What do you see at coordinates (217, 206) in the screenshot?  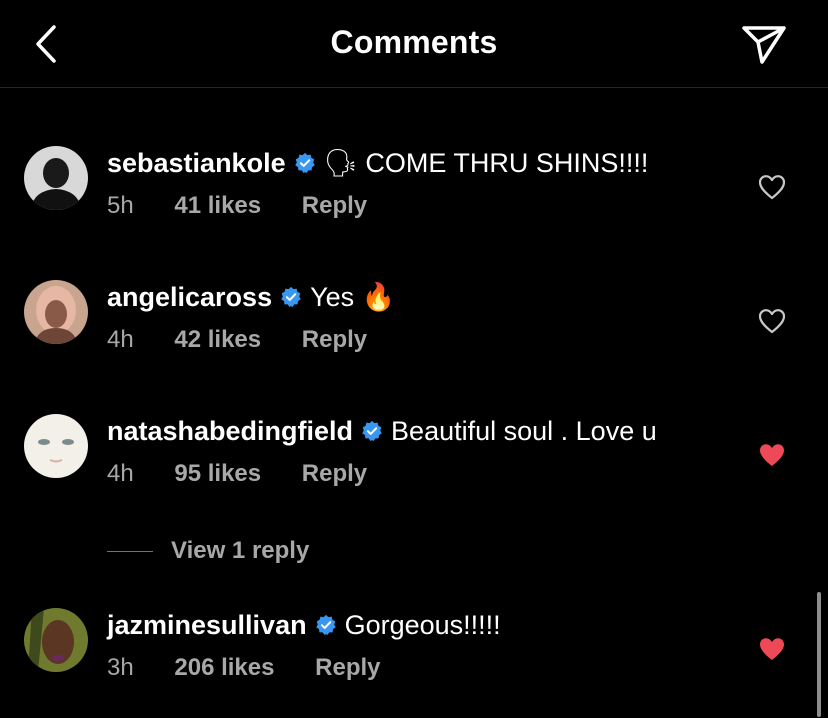 I see `comment-likes: 41 likes` at bounding box center [217, 206].